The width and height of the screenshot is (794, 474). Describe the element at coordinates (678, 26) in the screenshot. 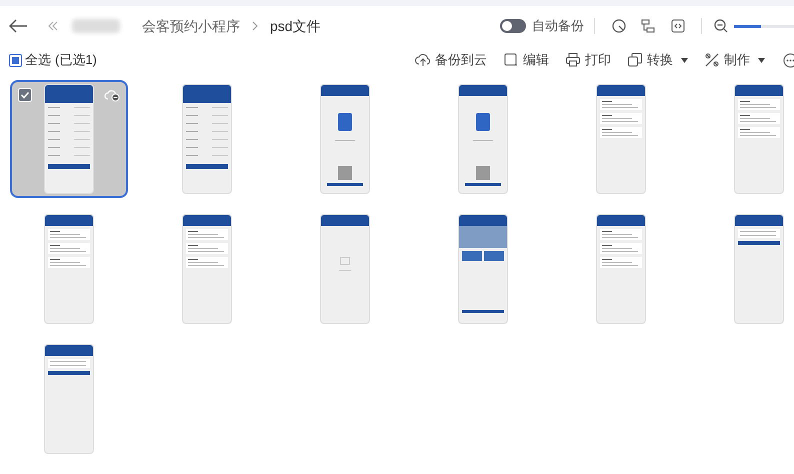

I see `code-icon` at that location.